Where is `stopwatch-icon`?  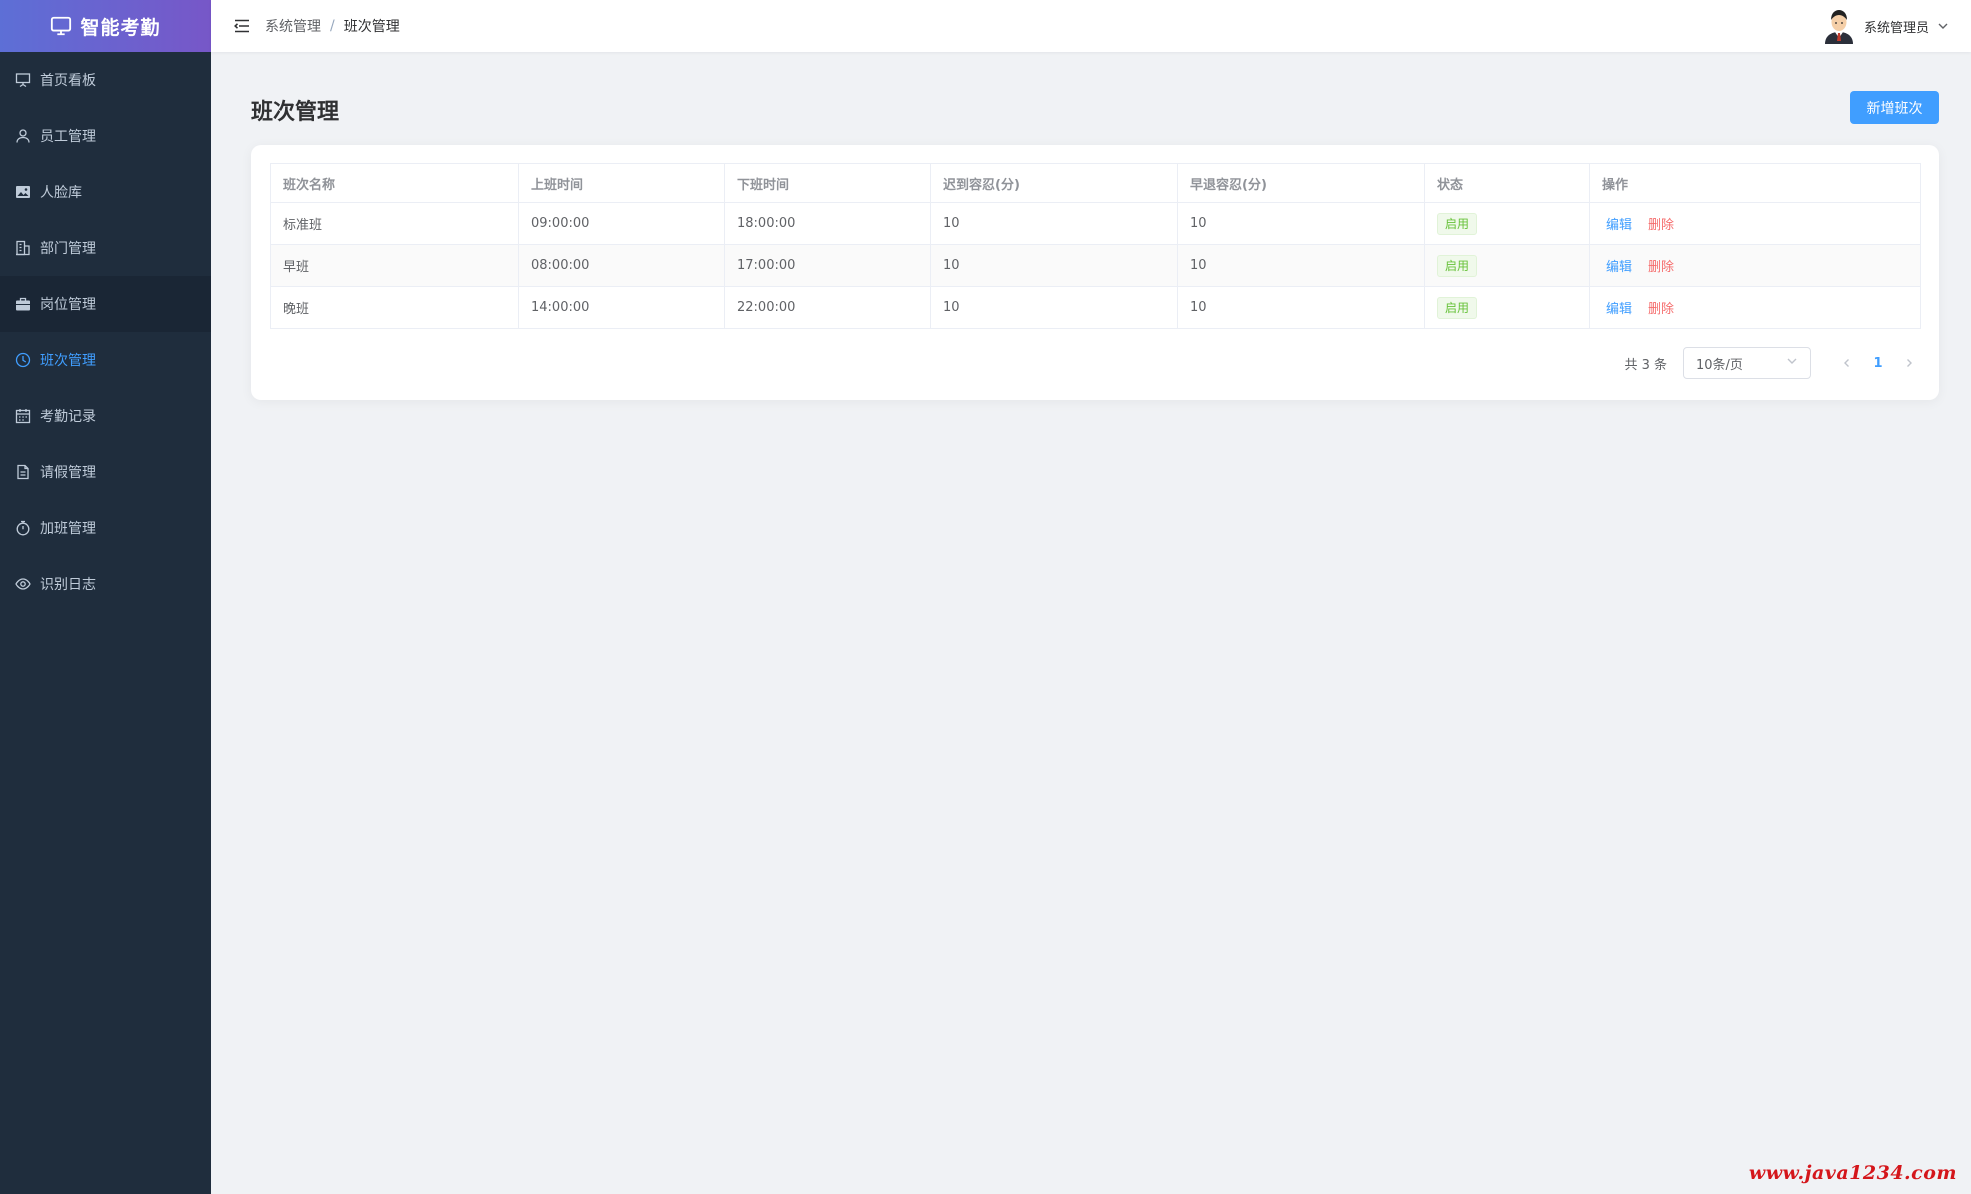 stopwatch-icon is located at coordinates (23, 528).